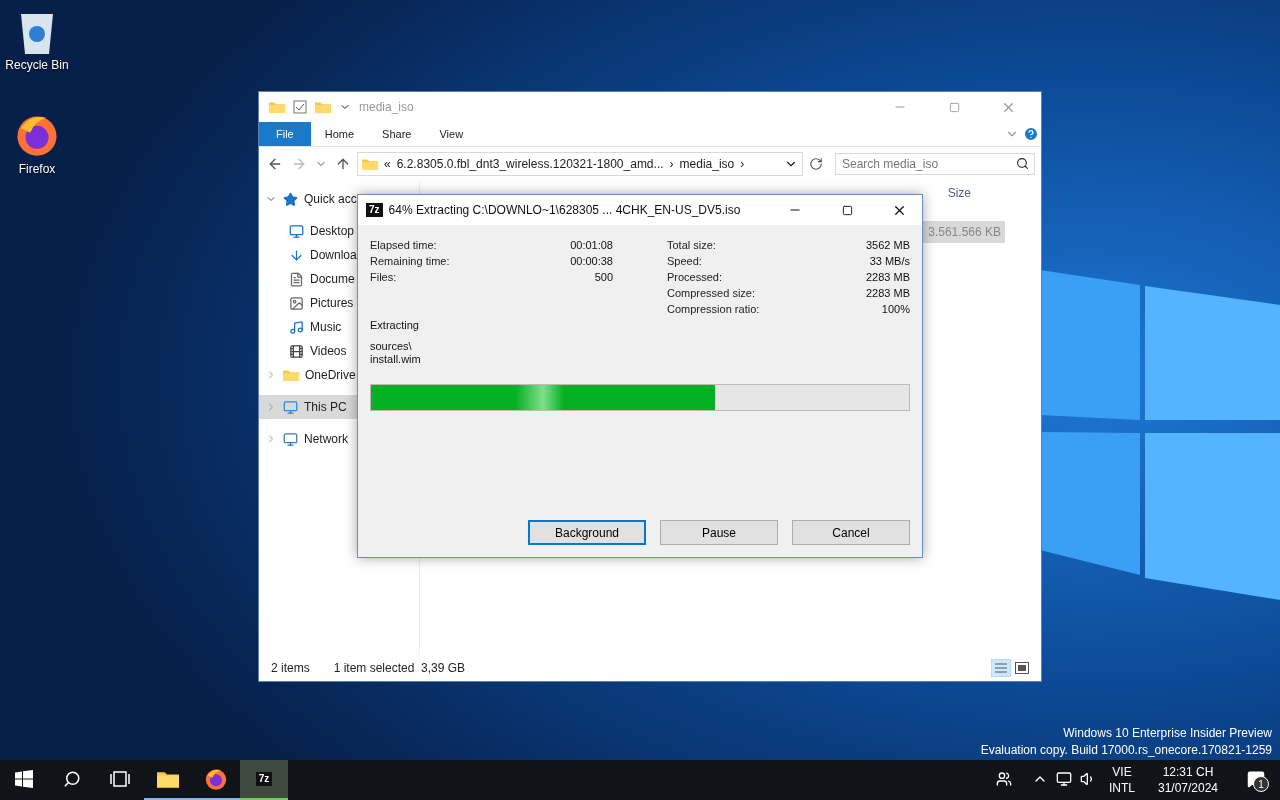  What do you see at coordinates (695, 277) in the screenshot?
I see `stat-label: Processed:` at bounding box center [695, 277].